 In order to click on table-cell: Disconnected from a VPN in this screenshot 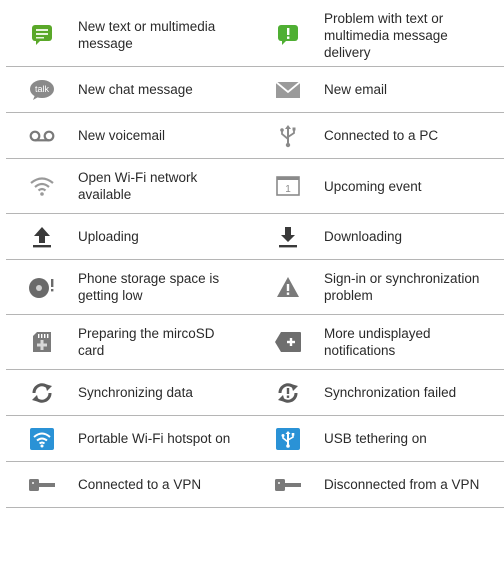, I will do `click(374, 484)`.